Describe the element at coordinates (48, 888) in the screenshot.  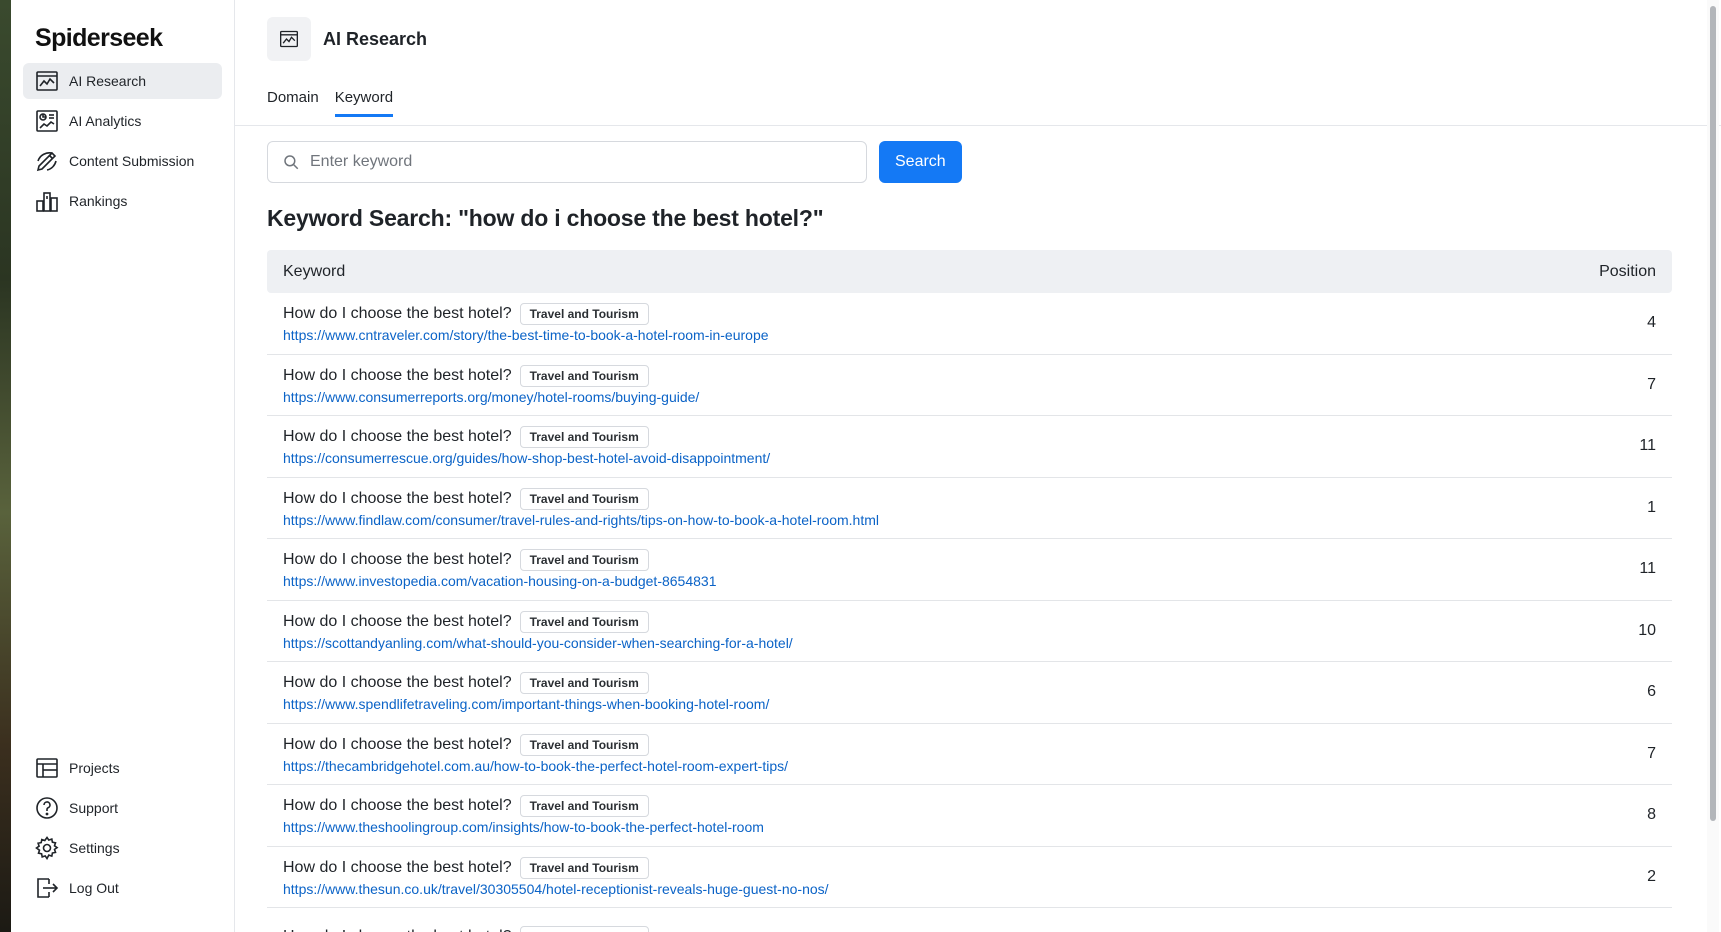
I see `logout-icon` at that location.